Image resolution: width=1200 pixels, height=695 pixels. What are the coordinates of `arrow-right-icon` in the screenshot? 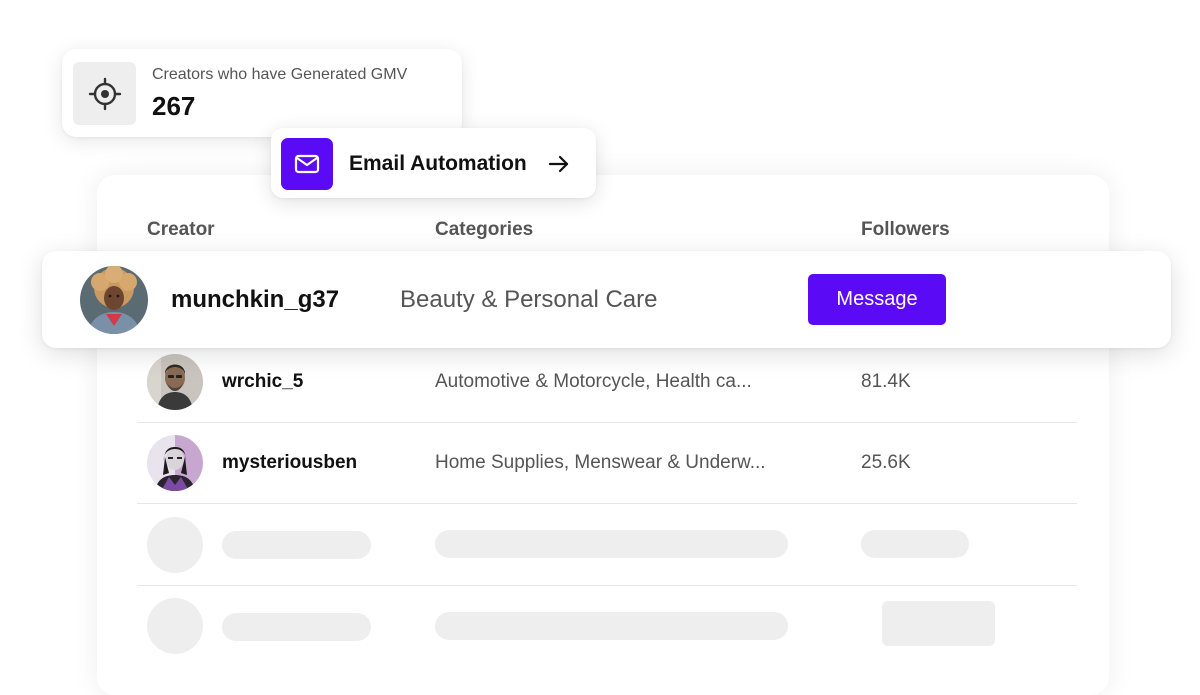 It's located at (559, 164).